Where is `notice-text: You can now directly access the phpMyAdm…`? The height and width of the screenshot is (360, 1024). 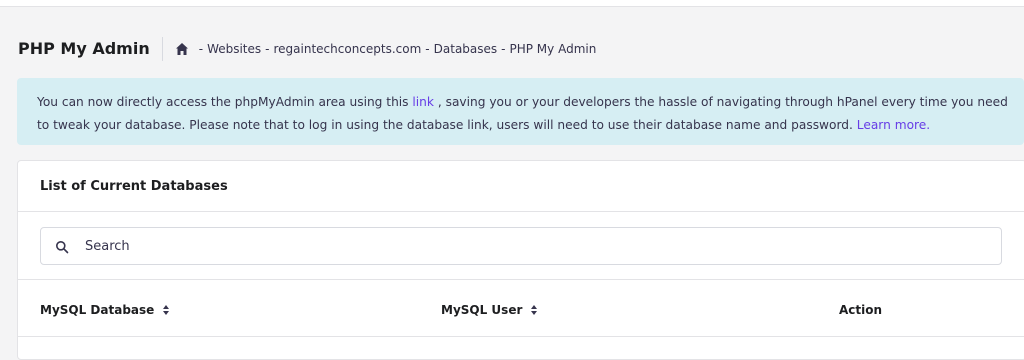
notice-text: You can now directly access the phpMyAdm… is located at coordinates (225, 102).